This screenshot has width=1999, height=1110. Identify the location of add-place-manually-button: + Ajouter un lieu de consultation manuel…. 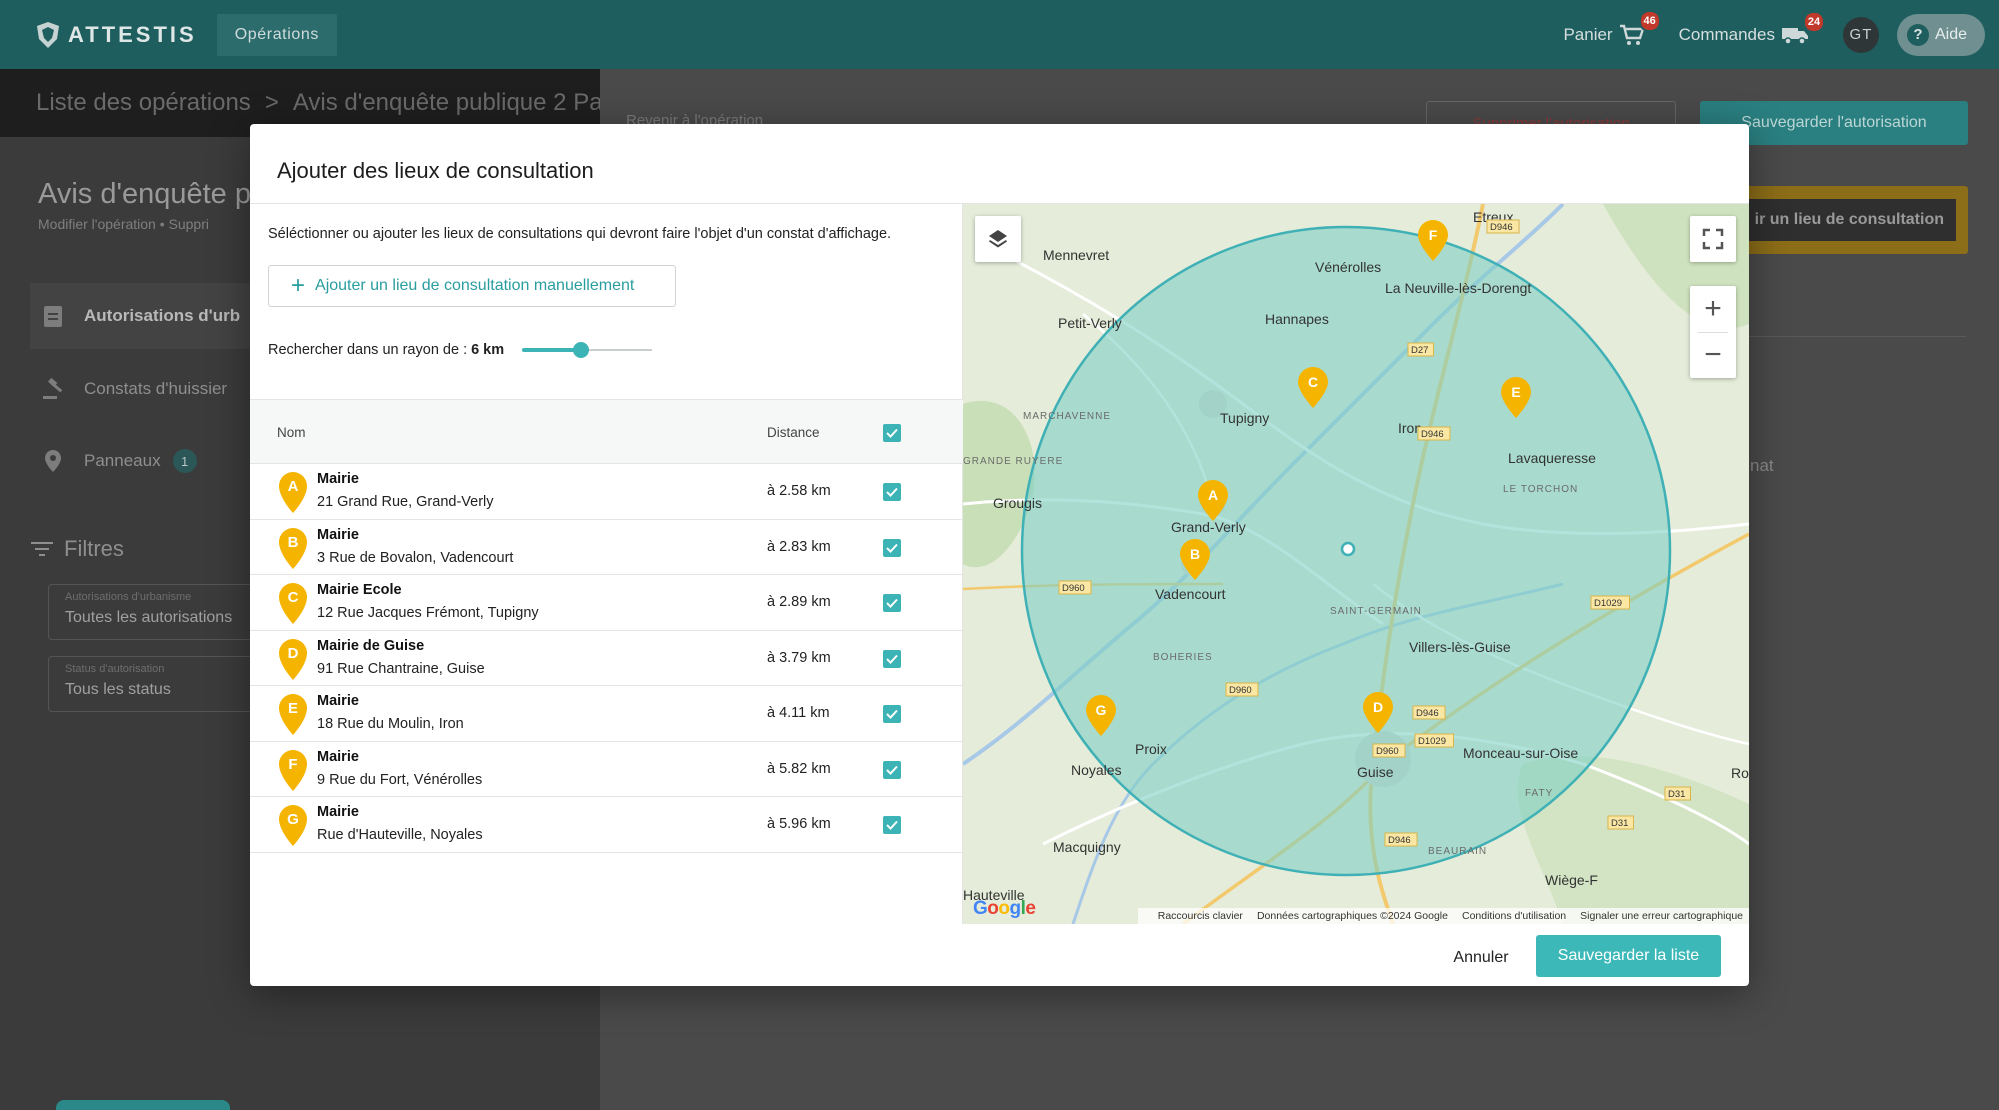
(472, 286).